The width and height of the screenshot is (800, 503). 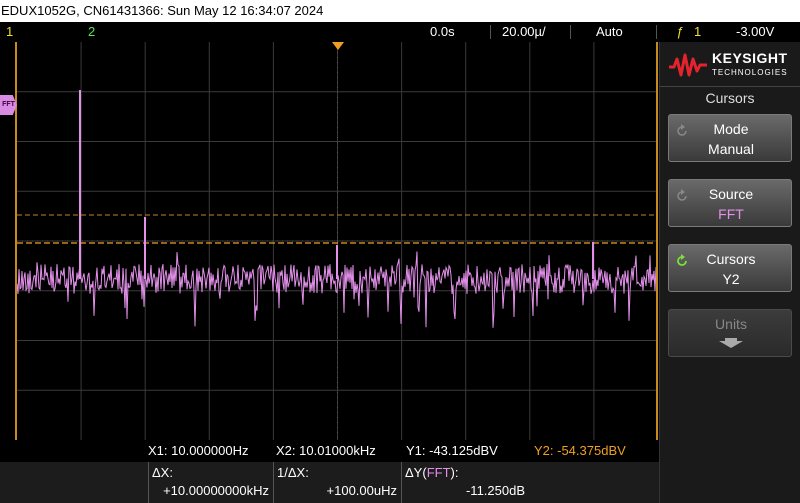 I want to click on source-value: FFT, so click(x=731, y=214).